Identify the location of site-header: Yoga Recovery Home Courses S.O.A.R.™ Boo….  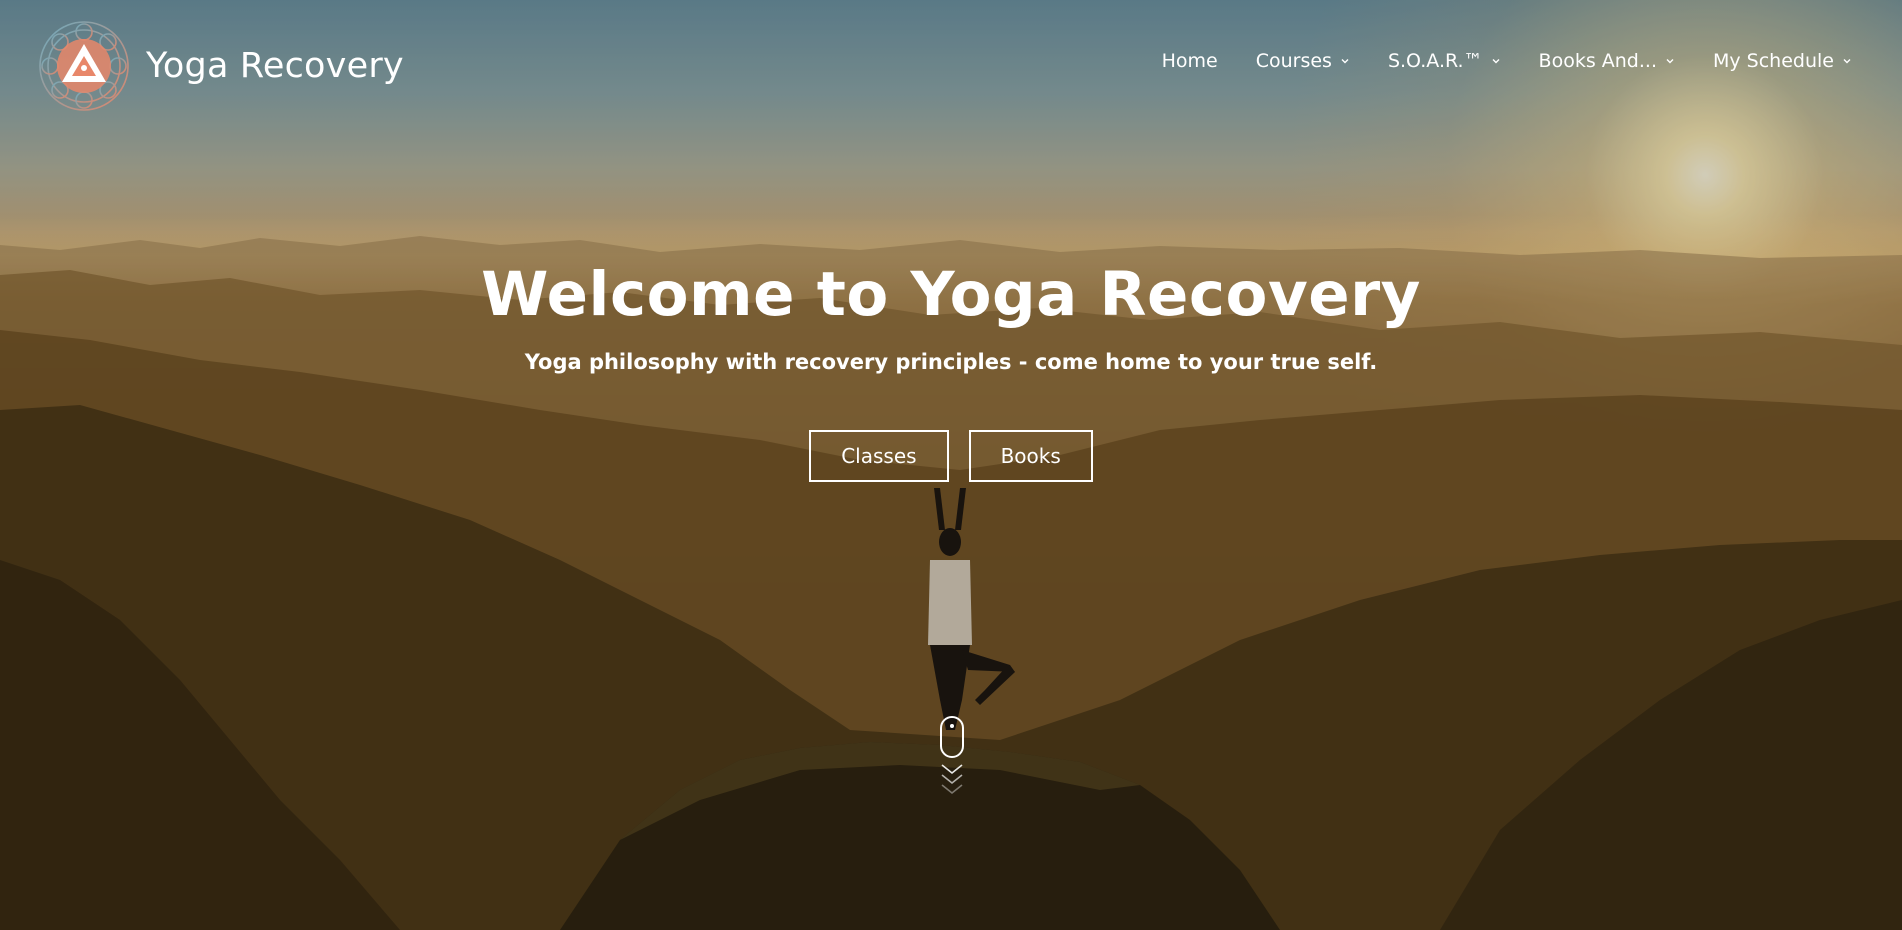
(951, 65).